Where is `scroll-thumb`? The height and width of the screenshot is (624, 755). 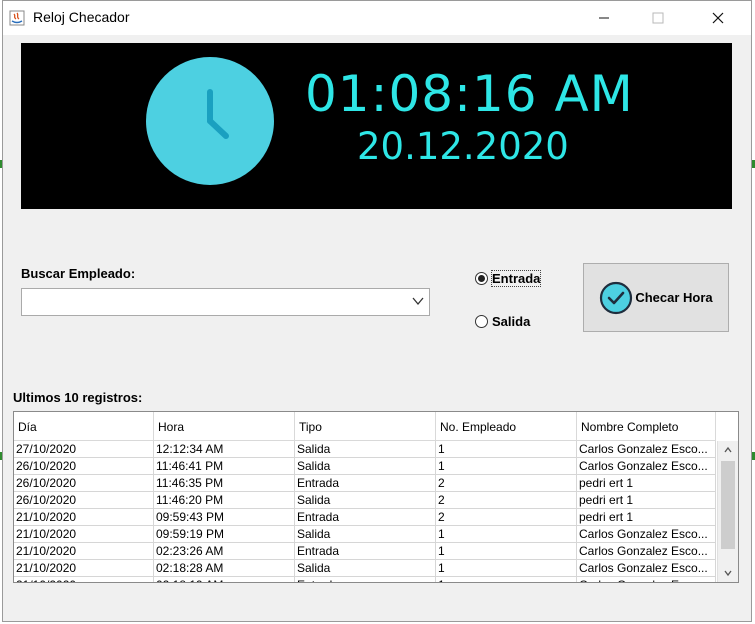
scroll-thumb is located at coordinates (728, 505).